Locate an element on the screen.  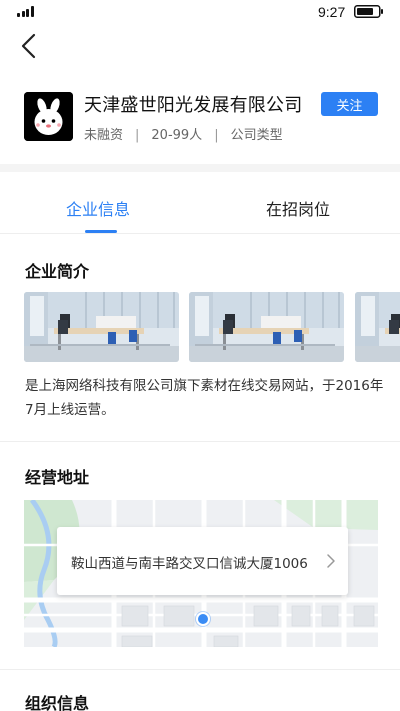
company-logo is located at coordinates (48, 116).